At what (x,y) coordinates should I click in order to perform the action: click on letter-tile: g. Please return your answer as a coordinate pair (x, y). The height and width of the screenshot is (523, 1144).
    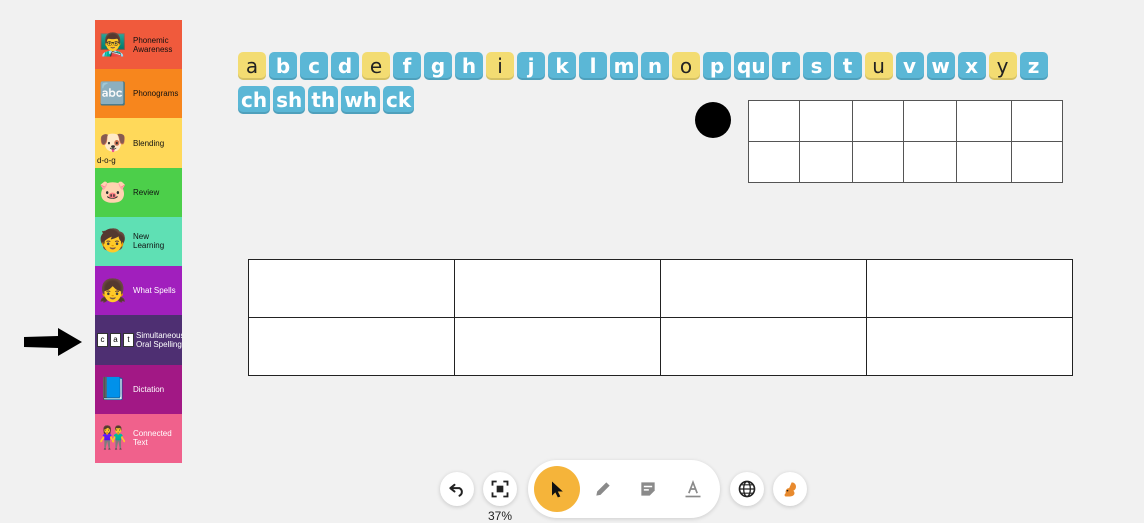
    Looking at the image, I should click on (438, 66).